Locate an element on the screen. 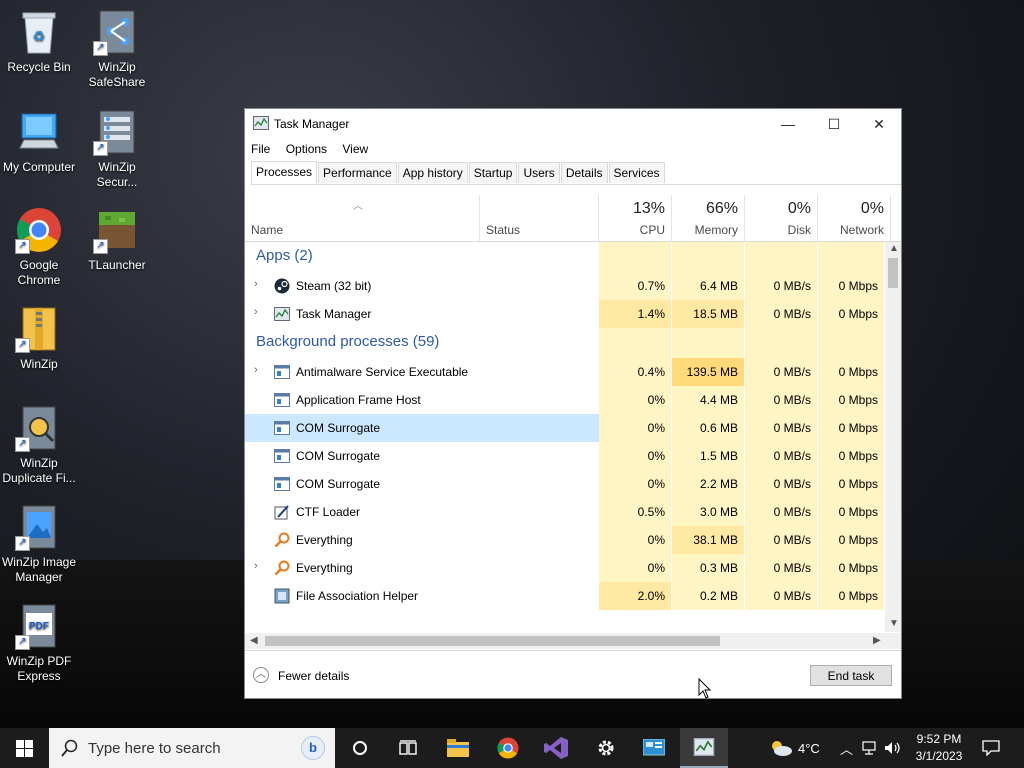 The image size is (1024, 768). process-name-cell: Everything is located at coordinates (422, 540).